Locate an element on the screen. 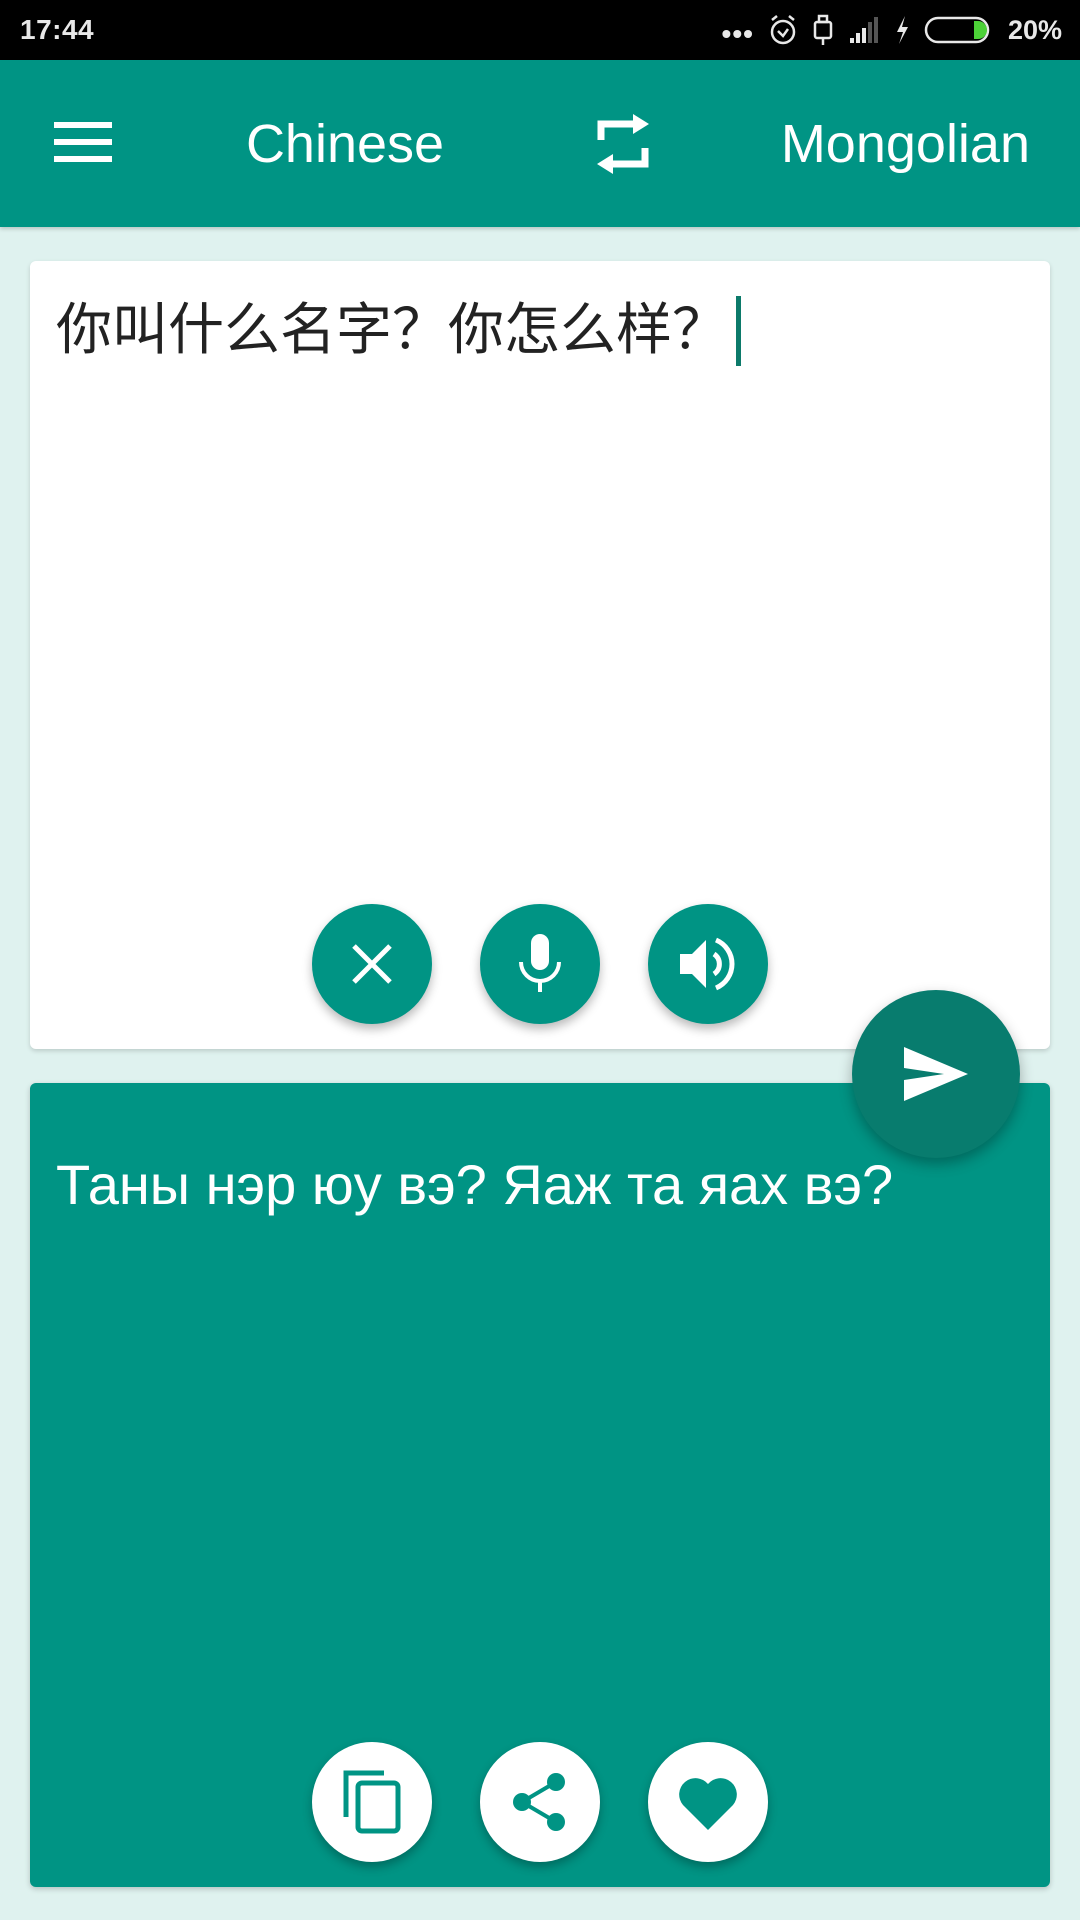  share-icon is located at coordinates (539, 1802).